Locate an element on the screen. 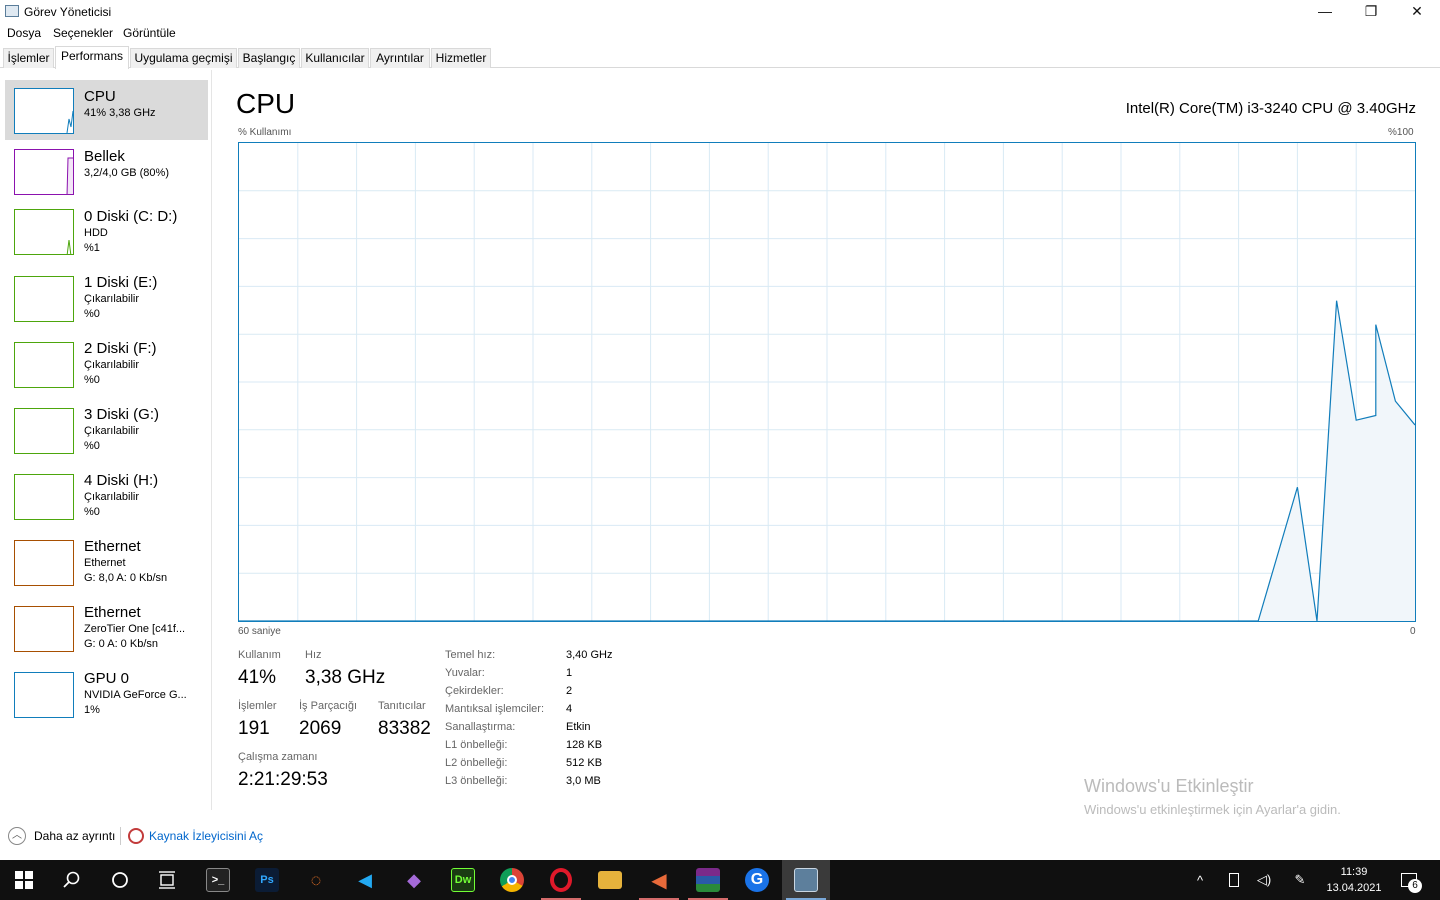 The width and height of the screenshot is (1440, 900). taskbar-app-media: ◀ is located at coordinates (659, 880).